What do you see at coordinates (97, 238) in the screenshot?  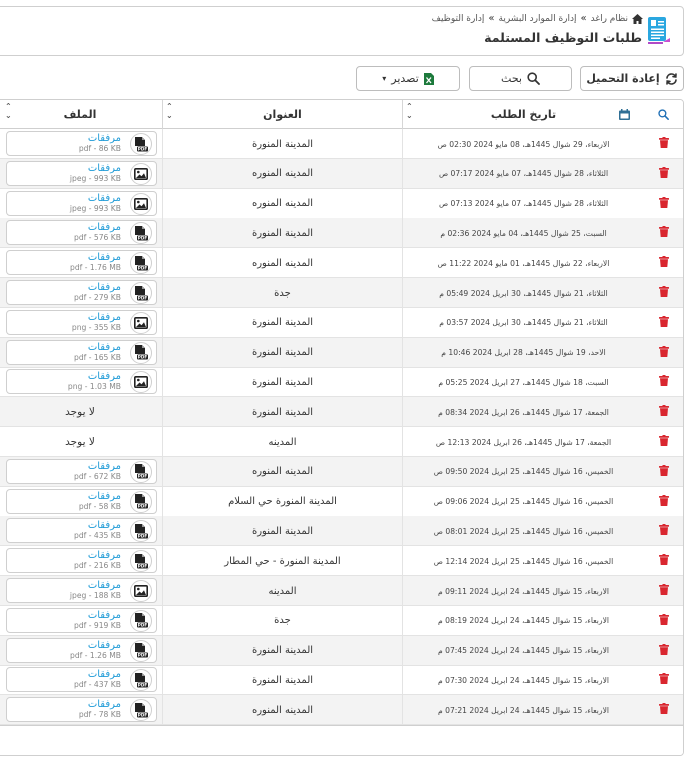 I see `attachment-meta: pdf - 576 KB` at bounding box center [97, 238].